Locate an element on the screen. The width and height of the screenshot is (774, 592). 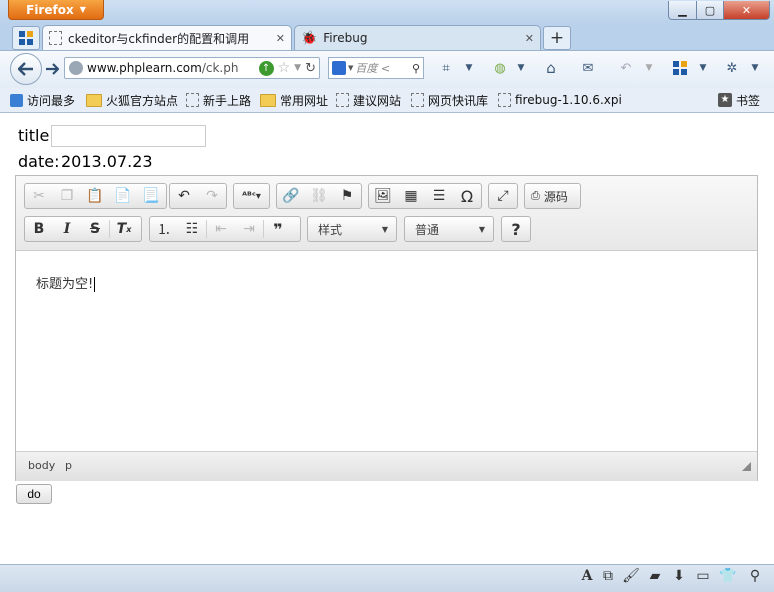
bookmark-label: firebug-1.10.6.xpi is located at coordinates (568, 100).